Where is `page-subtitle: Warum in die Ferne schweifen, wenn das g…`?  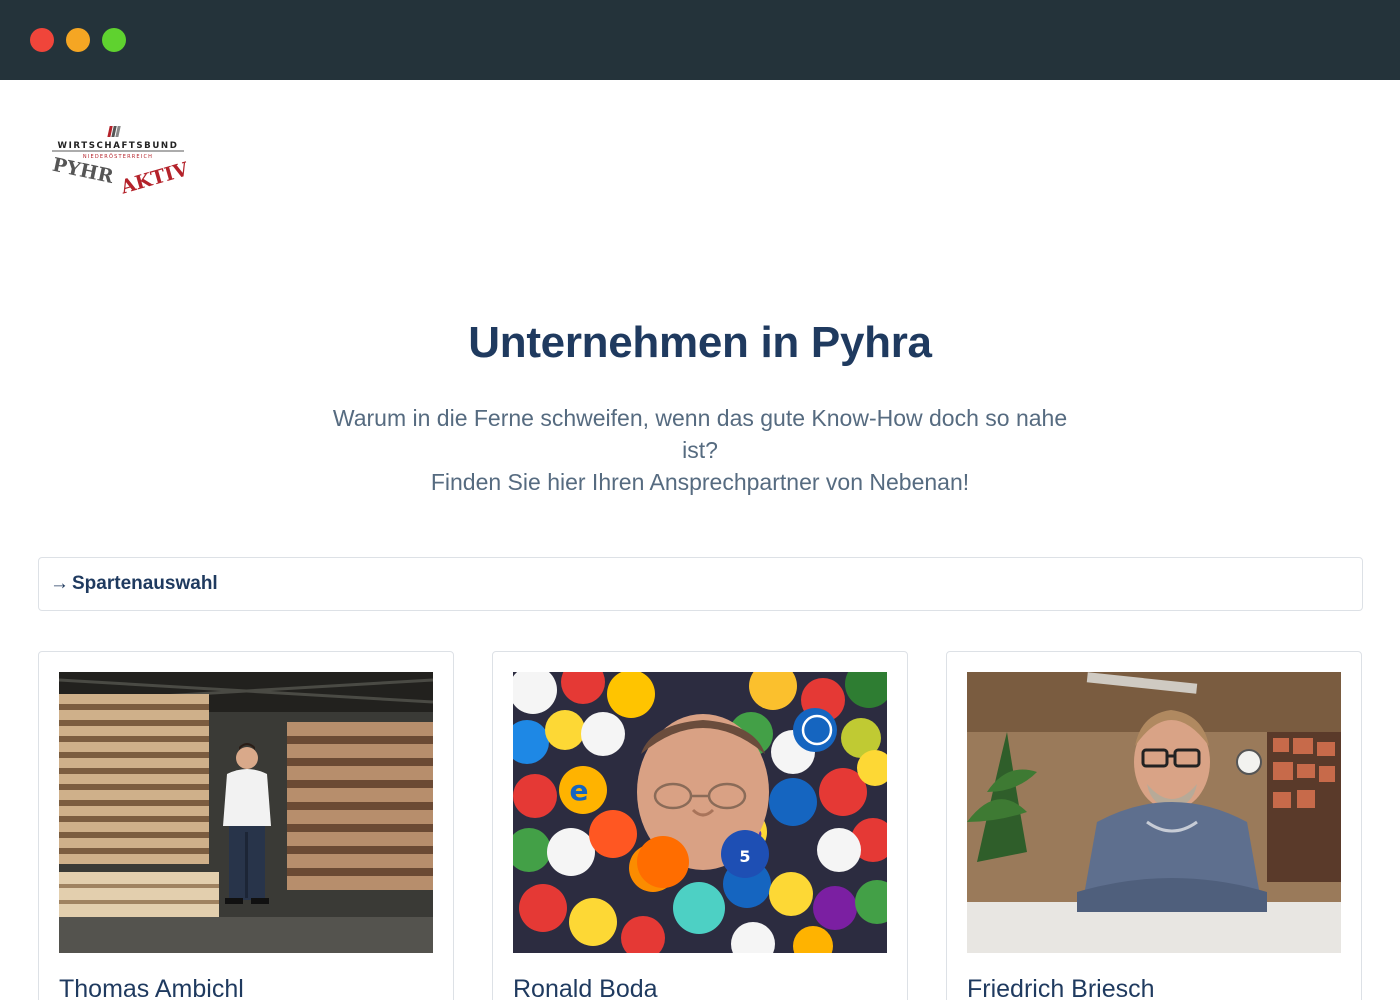
page-subtitle: Warum in die Ferne schweifen, wenn das g… is located at coordinates (700, 450).